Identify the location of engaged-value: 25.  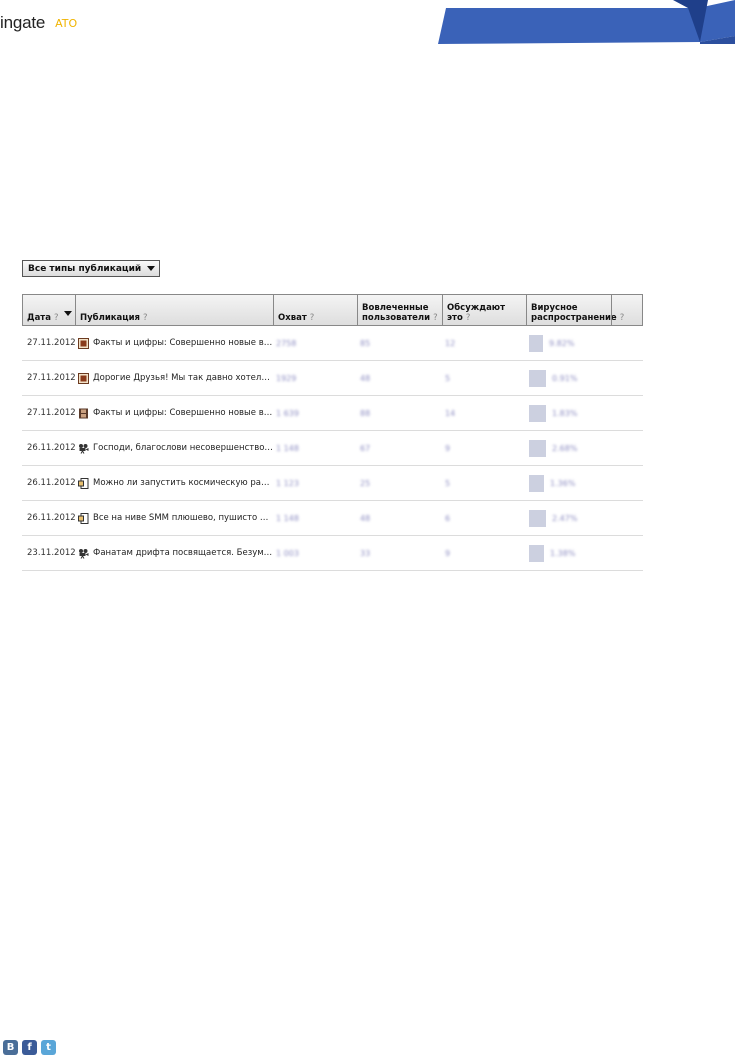
(365, 483).